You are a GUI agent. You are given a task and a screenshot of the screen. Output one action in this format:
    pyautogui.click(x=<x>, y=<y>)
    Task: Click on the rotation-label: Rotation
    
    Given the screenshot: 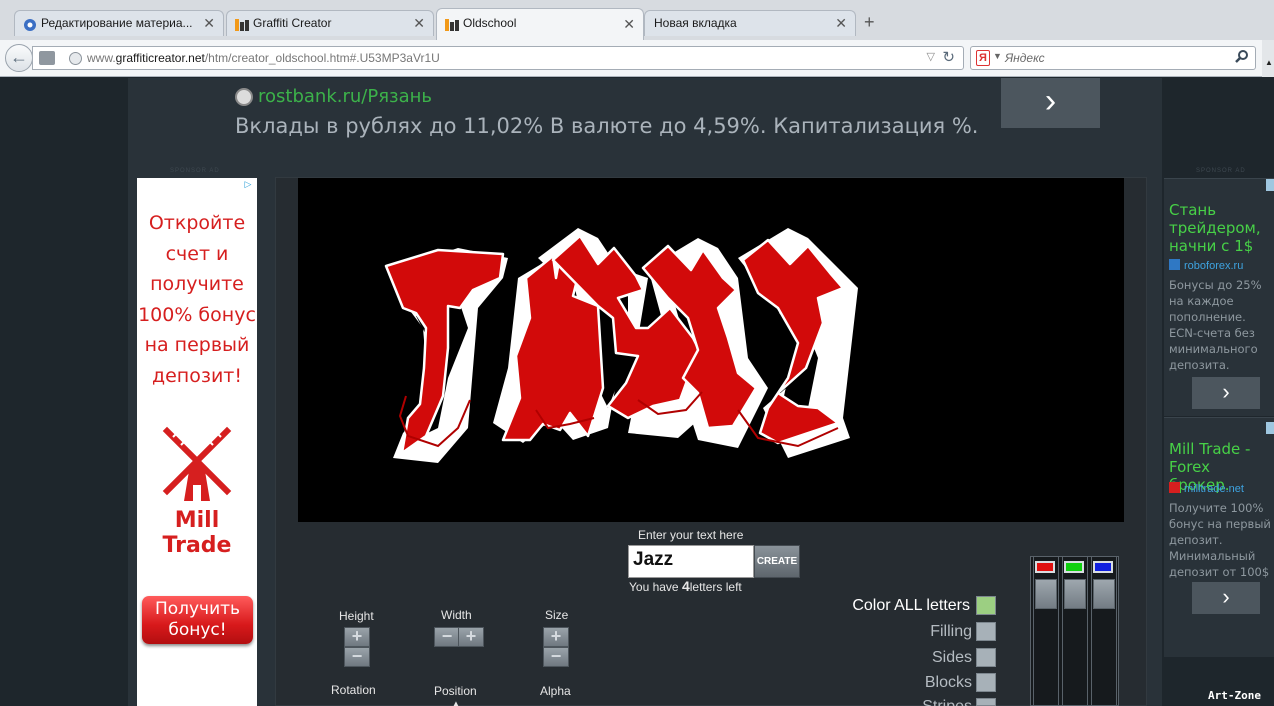 What is the action you would take?
    pyautogui.click(x=353, y=690)
    